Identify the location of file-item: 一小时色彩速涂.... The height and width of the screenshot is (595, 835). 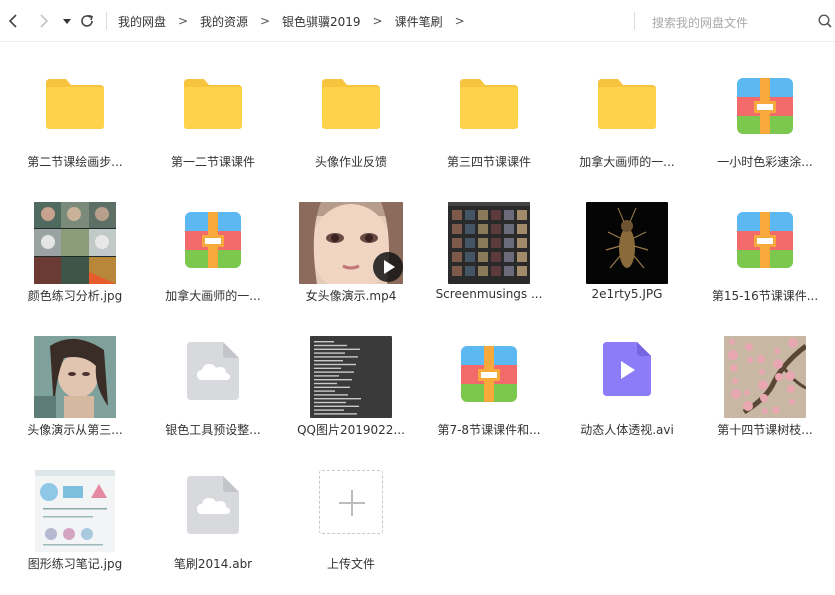
(765, 112).